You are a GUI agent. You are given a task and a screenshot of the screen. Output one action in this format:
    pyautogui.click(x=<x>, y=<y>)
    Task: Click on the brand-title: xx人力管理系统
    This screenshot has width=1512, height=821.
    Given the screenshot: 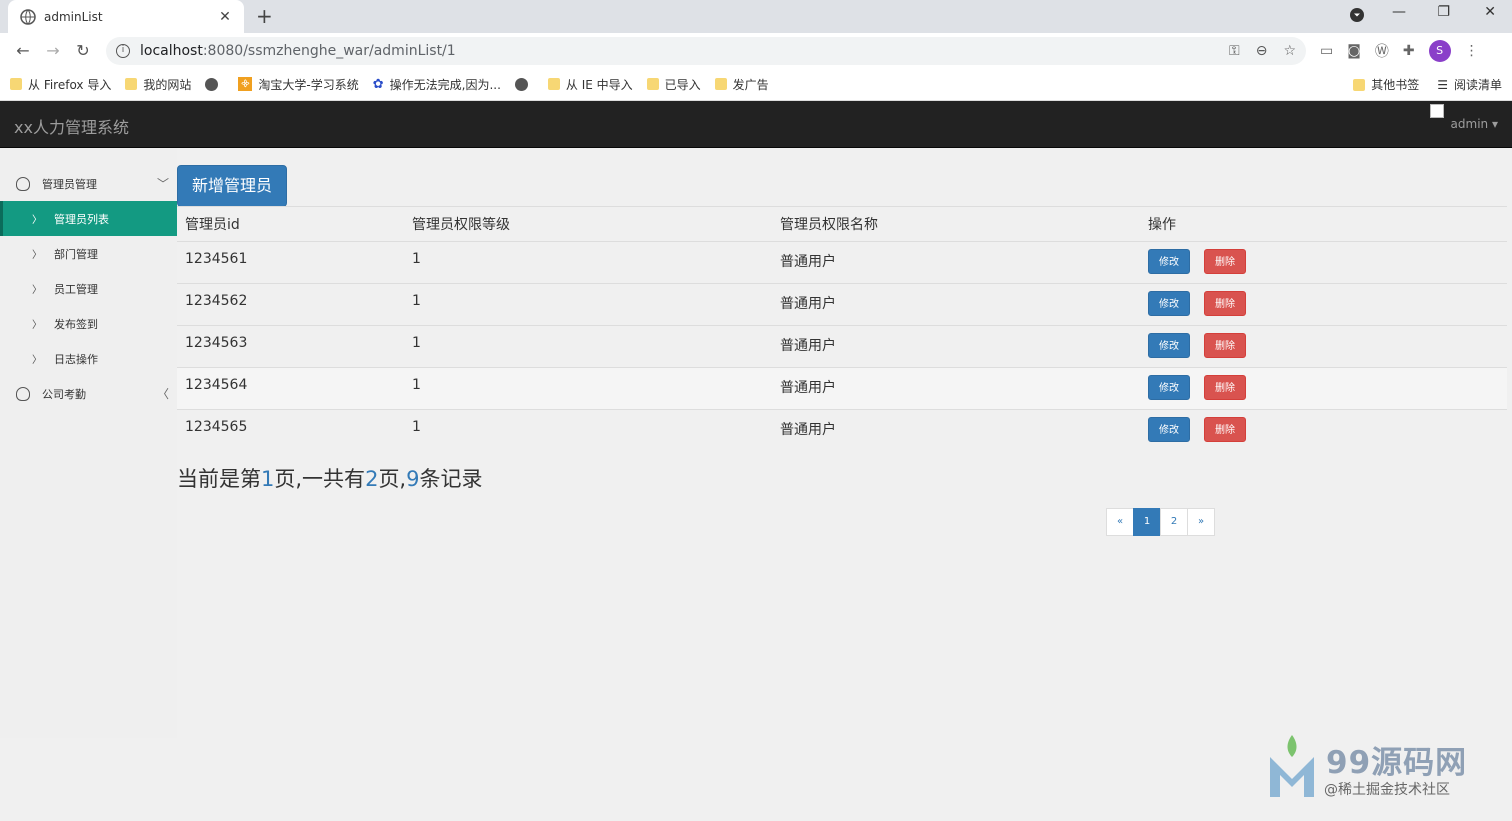 What is the action you would take?
    pyautogui.click(x=71, y=126)
    